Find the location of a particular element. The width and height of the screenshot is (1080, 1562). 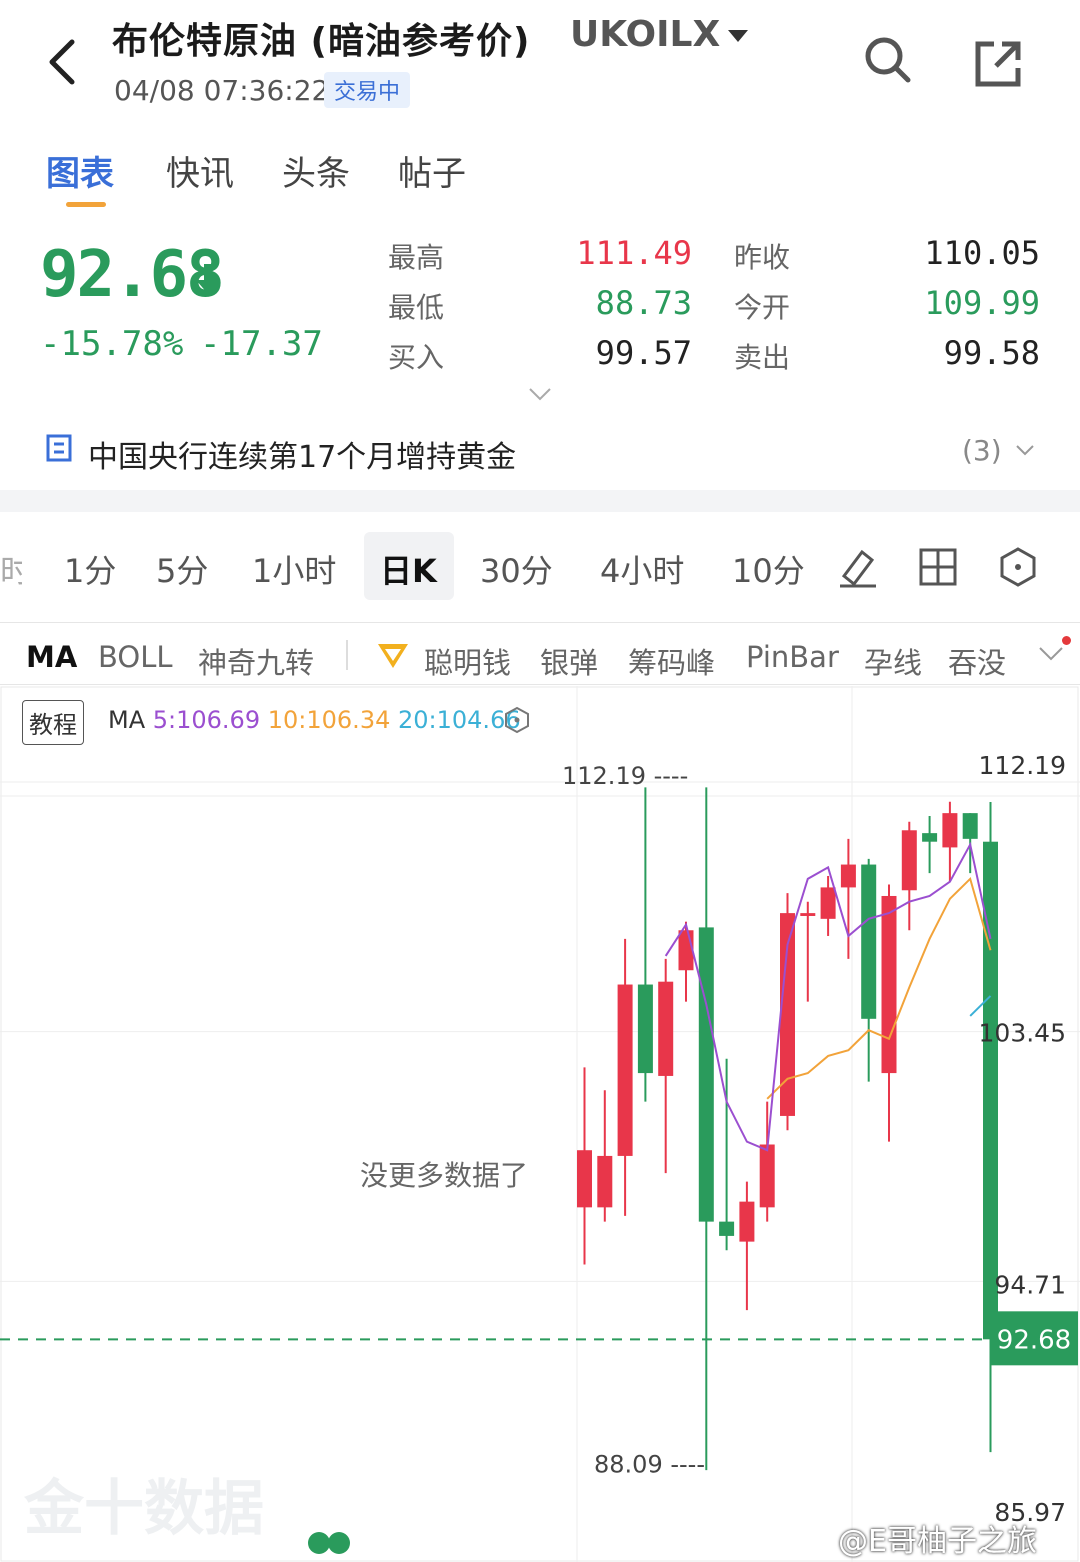

y-axis-label: 94.71 is located at coordinates (1030, 1284).